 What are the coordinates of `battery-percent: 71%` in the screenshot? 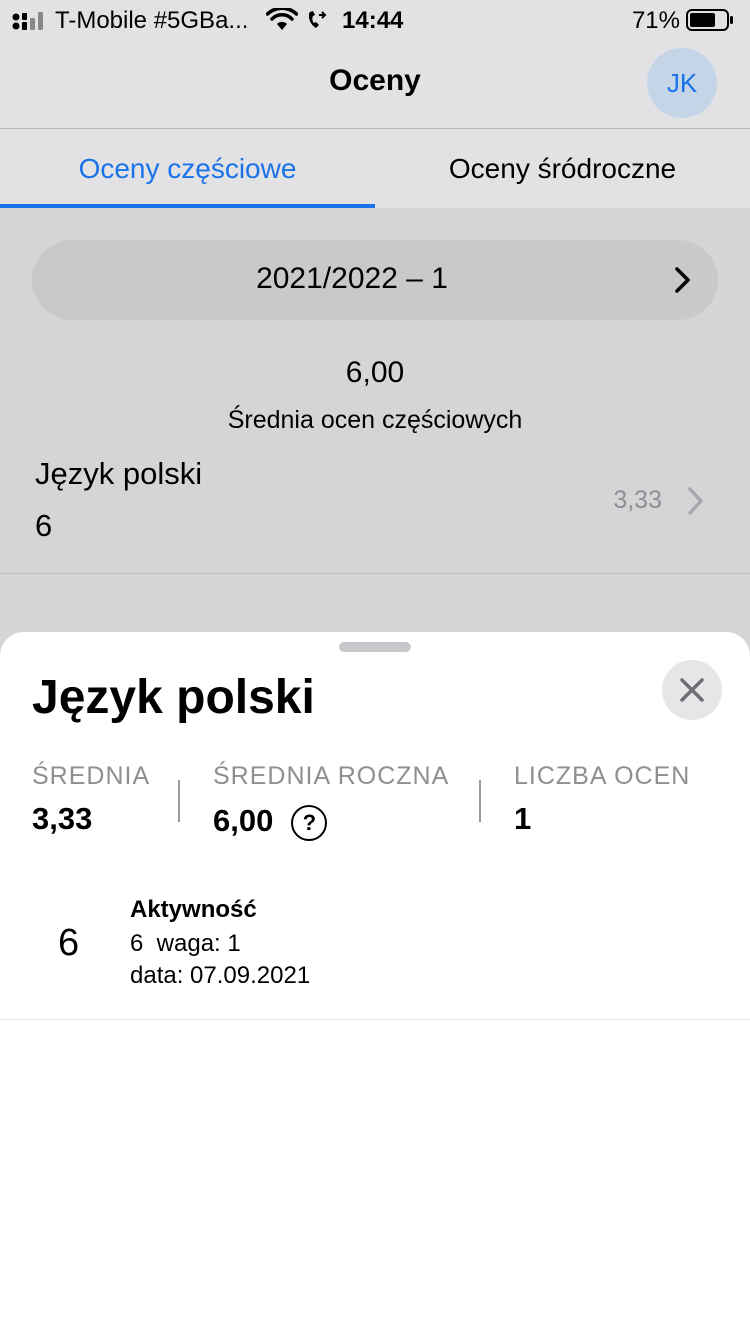 It's located at (655, 20).